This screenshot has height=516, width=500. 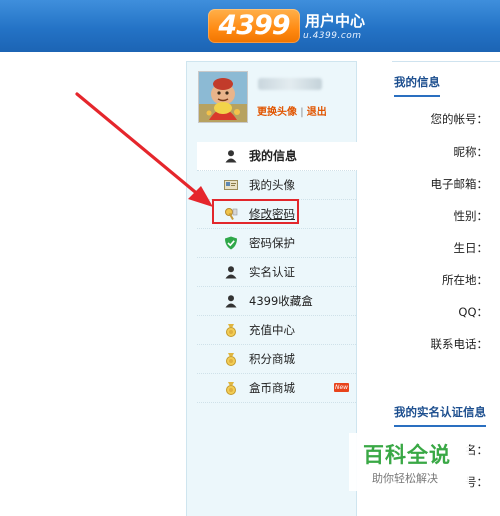 I want to click on baike-watermark: 百科全说 助你轻松解决, so click(x=409, y=462).